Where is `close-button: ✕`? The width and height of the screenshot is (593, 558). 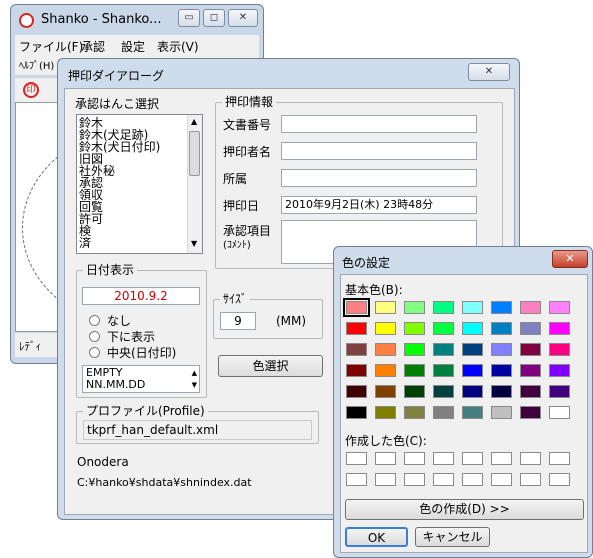 close-button: ✕ is located at coordinates (243, 18).